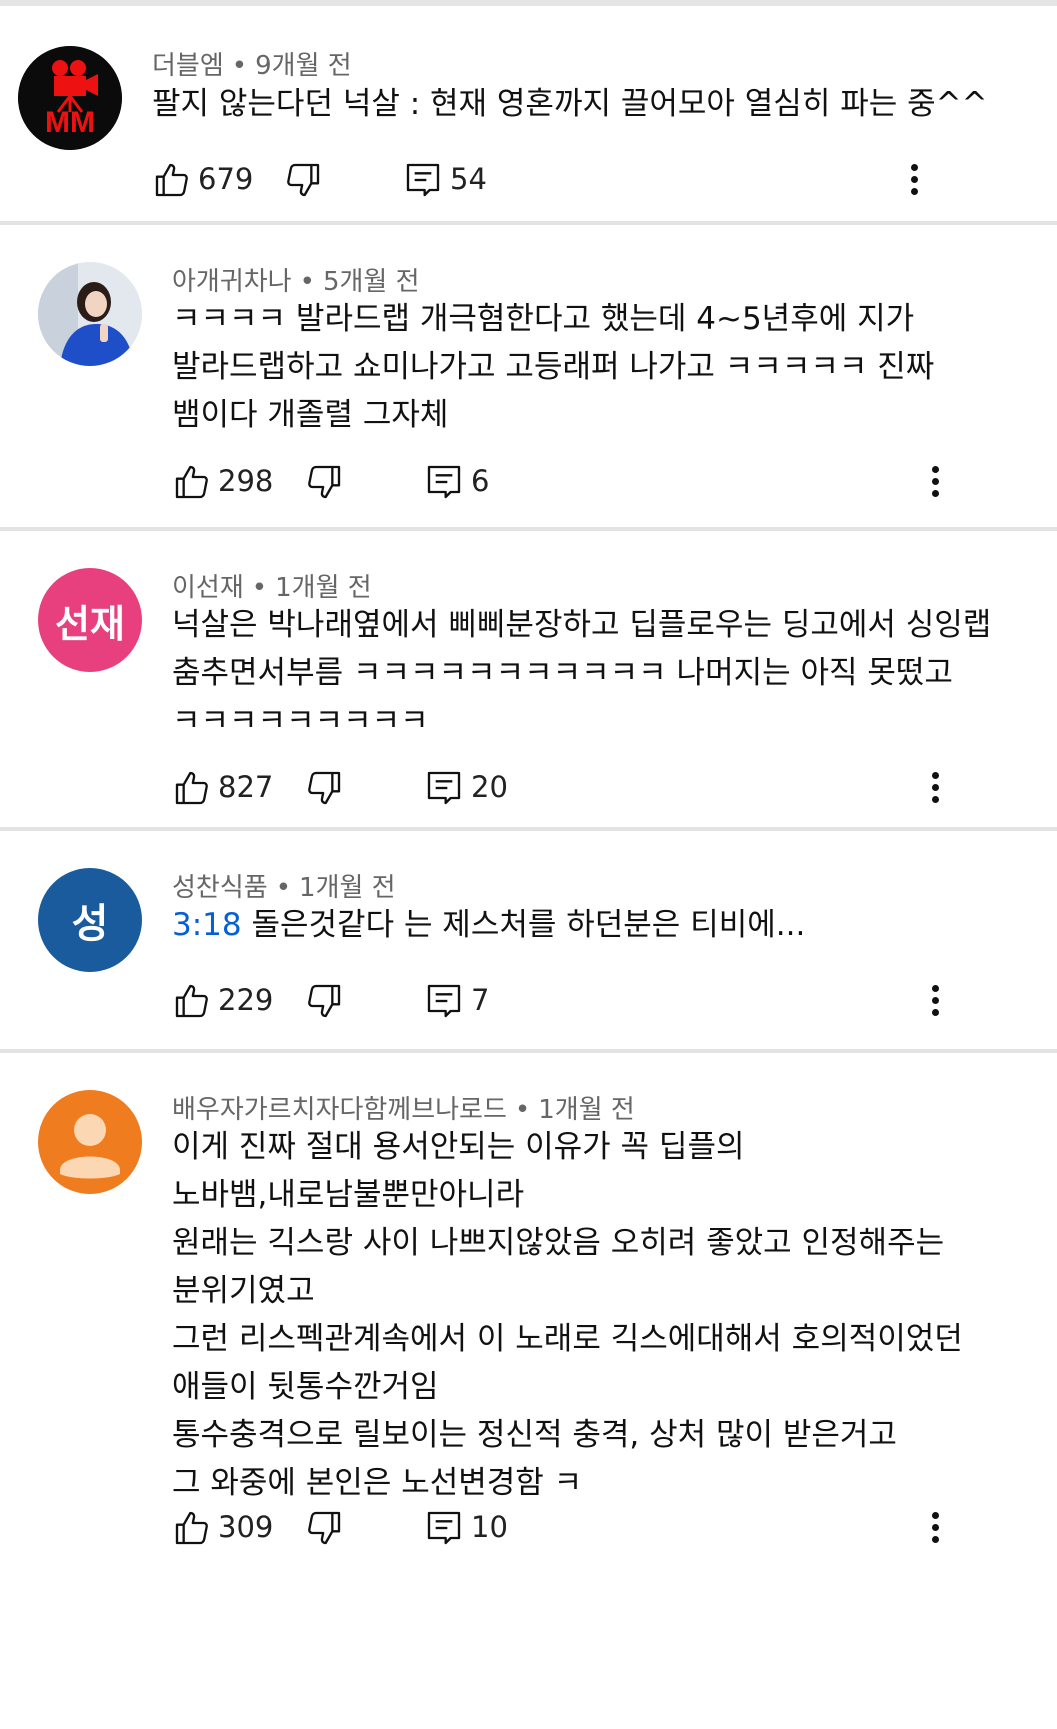 The height and width of the screenshot is (1729, 1057). What do you see at coordinates (272, 585) in the screenshot?
I see `comment-meta: 이선재 • 1개월 전` at bounding box center [272, 585].